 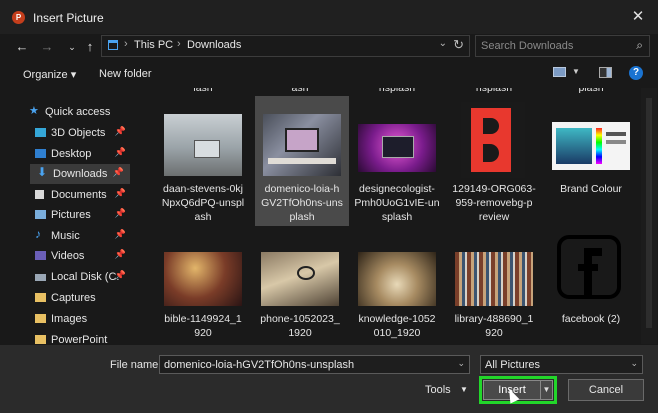 What do you see at coordinates (153, 45) in the screenshot?
I see `breadcrumb-this-pc: This PC` at bounding box center [153, 45].